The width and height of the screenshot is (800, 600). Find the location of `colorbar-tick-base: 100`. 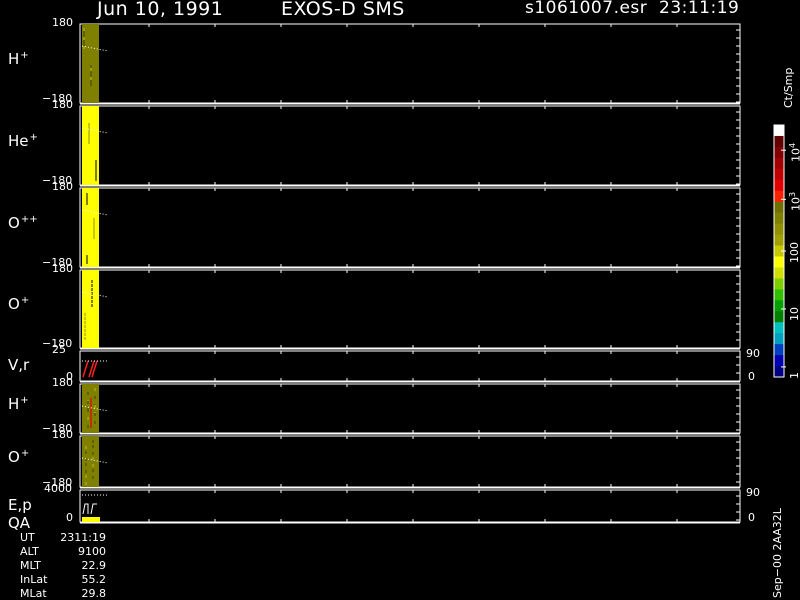

colorbar-tick-base: 100 is located at coordinates (794, 252).